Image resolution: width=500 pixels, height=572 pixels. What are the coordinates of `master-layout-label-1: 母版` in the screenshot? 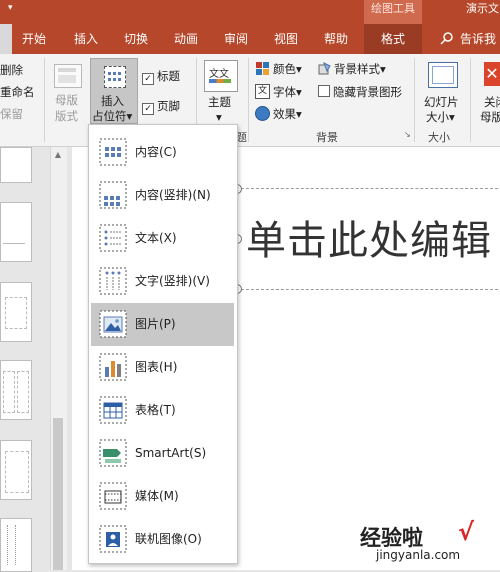 It's located at (66, 100).